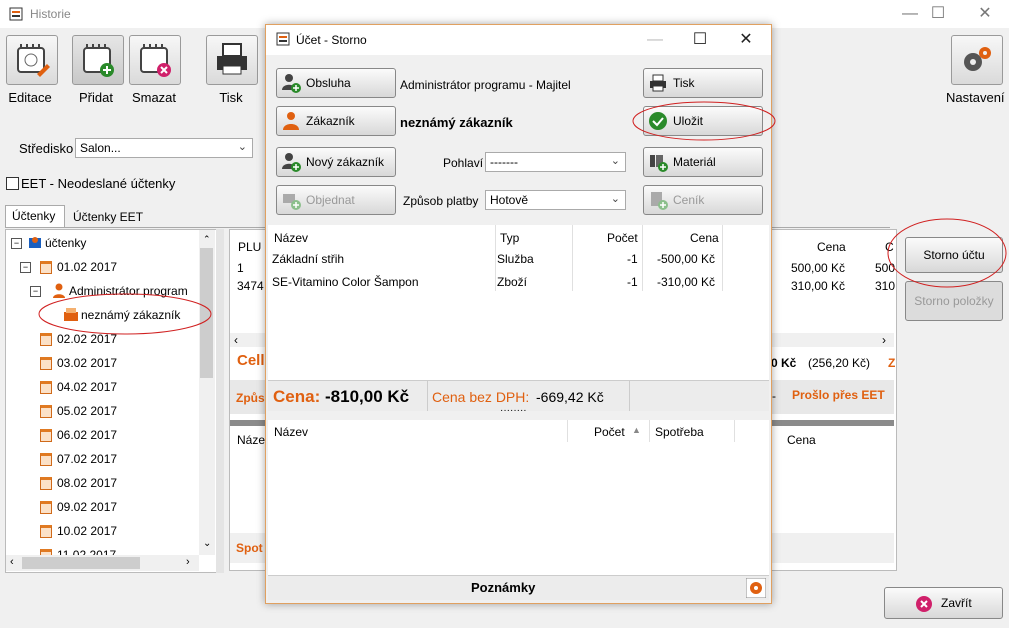  Describe the element at coordinates (367, 396) in the screenshot. I see `cena-value: -810,00 Kč` at that location.